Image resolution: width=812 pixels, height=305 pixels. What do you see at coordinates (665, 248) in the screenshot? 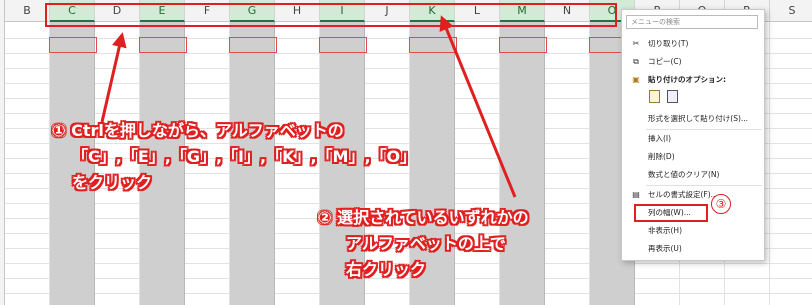
I see `menu-item-label: 再表示(U)` at bounding box center [665, 248].